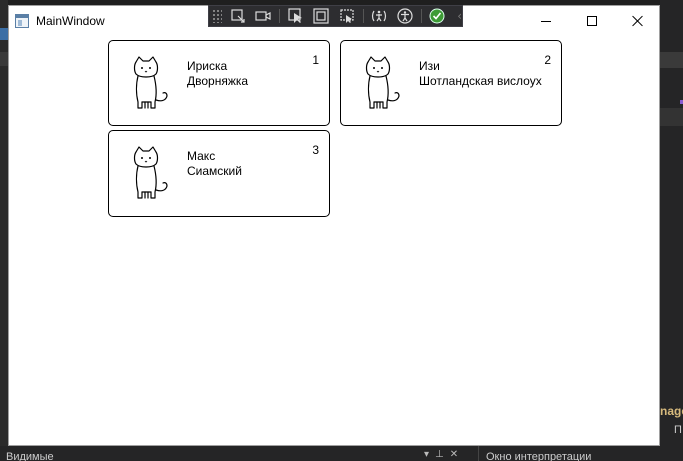 This screenshot has width=683, height=461. I want to click on app-window-icon, so click(22, 21).